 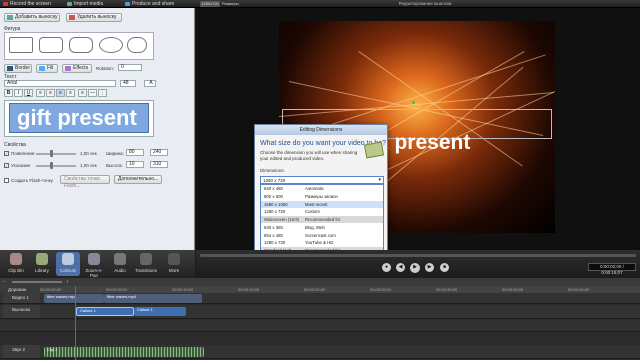 What do you see at coordinates (21, 351) in the screenshot?
I see `track-label: Звук 2` at bounding box center [21, 351].